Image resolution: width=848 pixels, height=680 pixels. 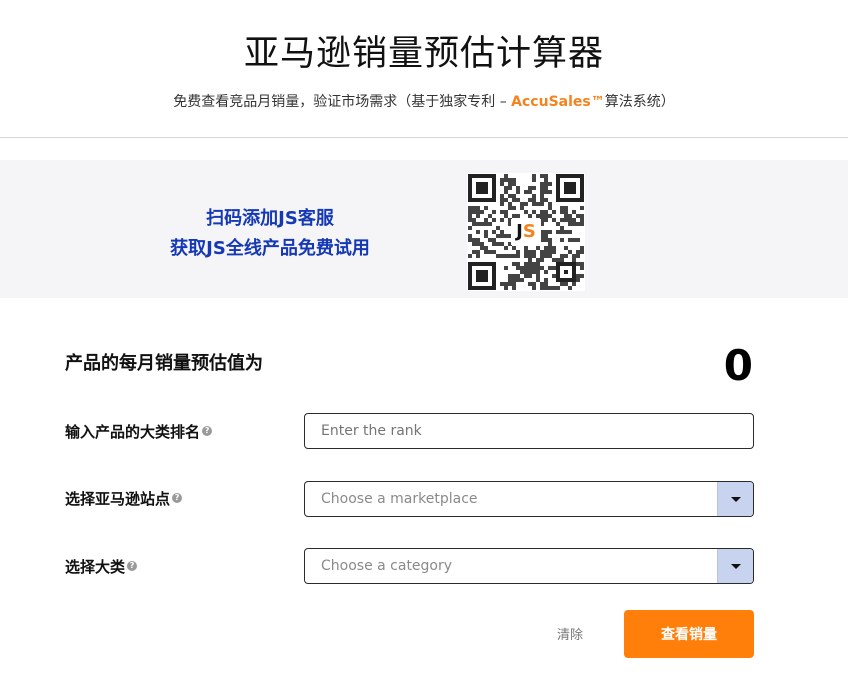 What do you see at coordinates (124, 499) in the screenshot?
I see `marketplace-label: 选择亚马逊站点?` at bounding box center [124, 499].